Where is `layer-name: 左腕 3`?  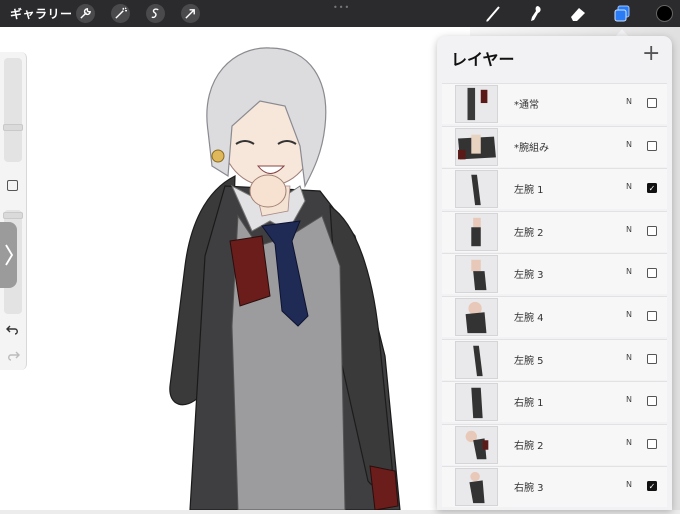
layer-name: 左腕 3 is located at coordinates (529, 276).